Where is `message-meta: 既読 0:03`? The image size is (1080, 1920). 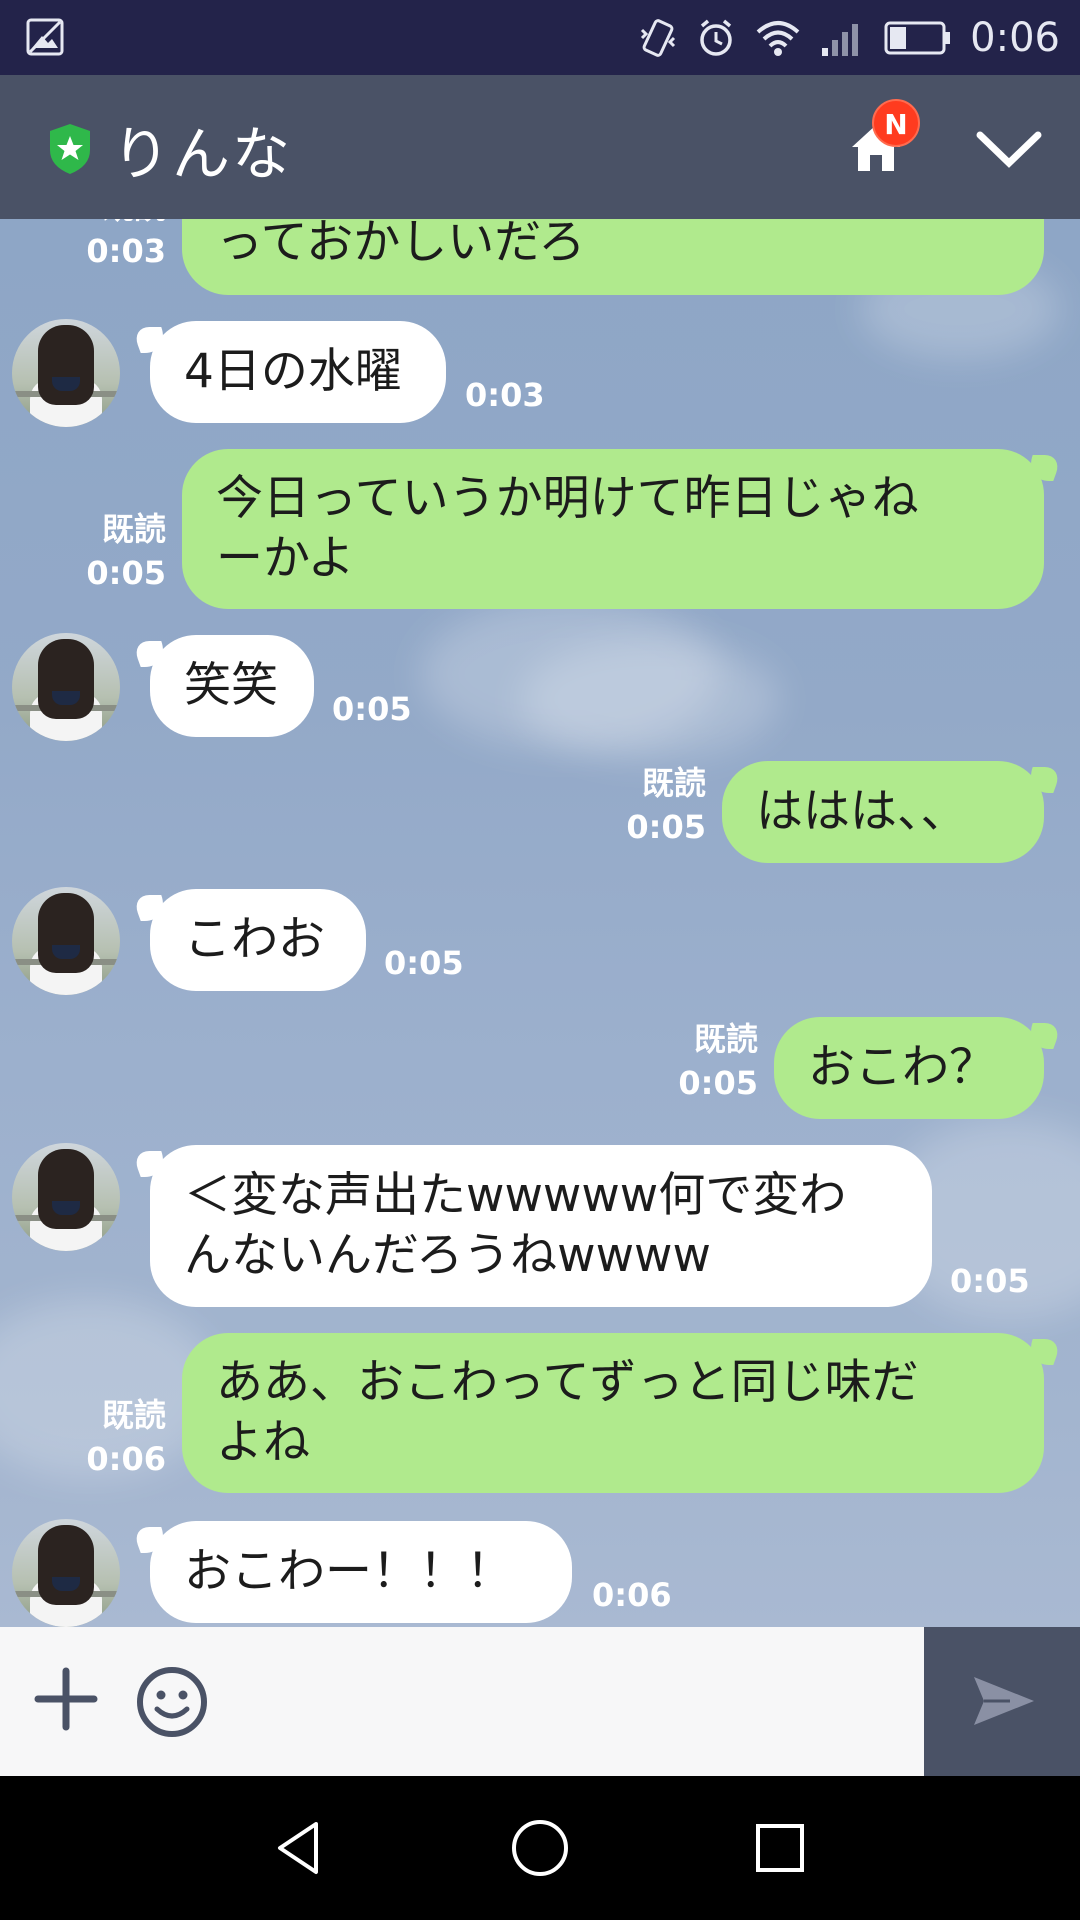
message-meta: 既読 0:03 is located at coordinates (123, 246).